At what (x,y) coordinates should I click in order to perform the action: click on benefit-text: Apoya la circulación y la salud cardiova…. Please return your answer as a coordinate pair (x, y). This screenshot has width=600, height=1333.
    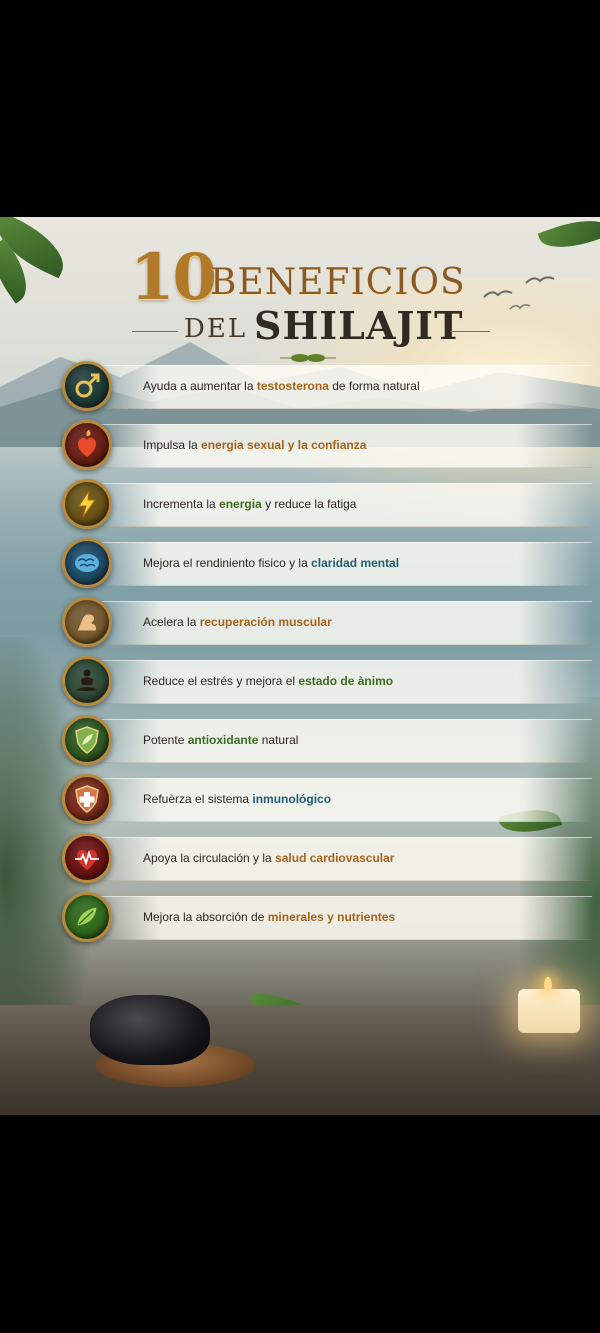
    Looking at the image, I should click on (368, 858).